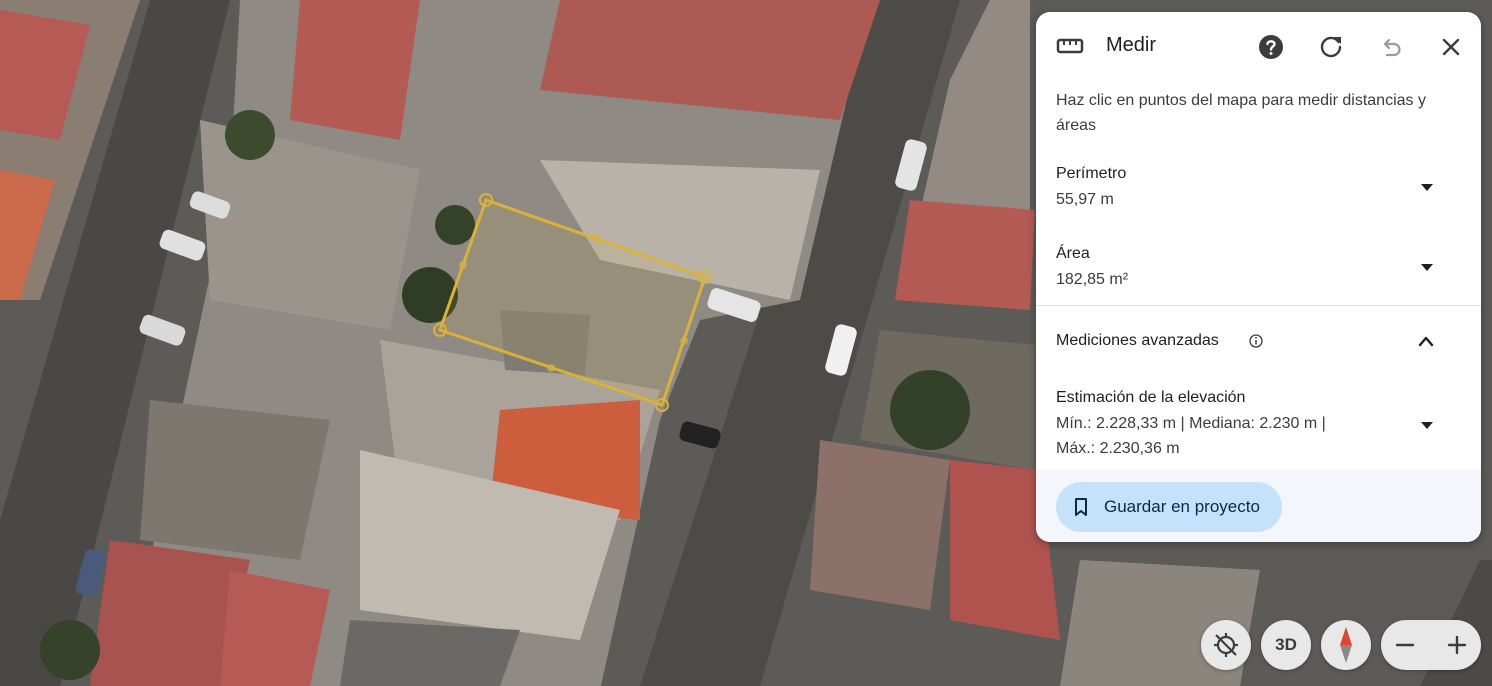  I want to click on help-button, so click(1271, 47).